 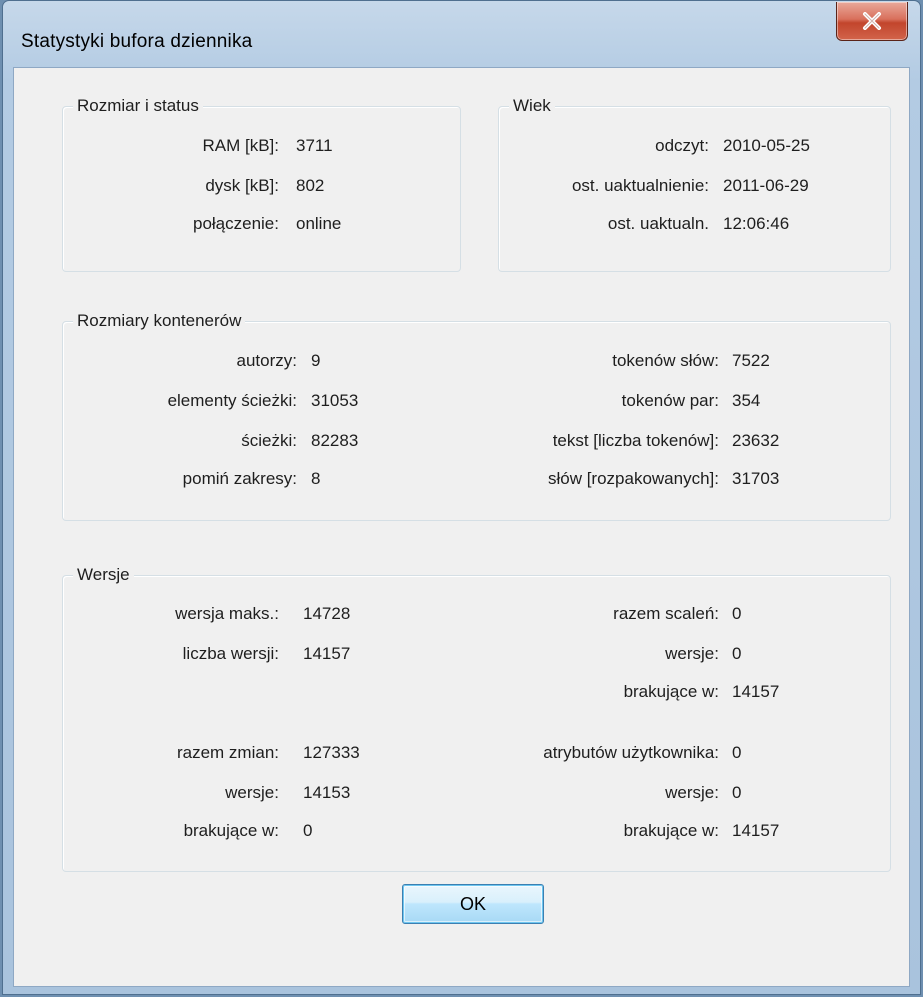 I want to click on merges-versions-value: 0, so click(x=737, y=653).